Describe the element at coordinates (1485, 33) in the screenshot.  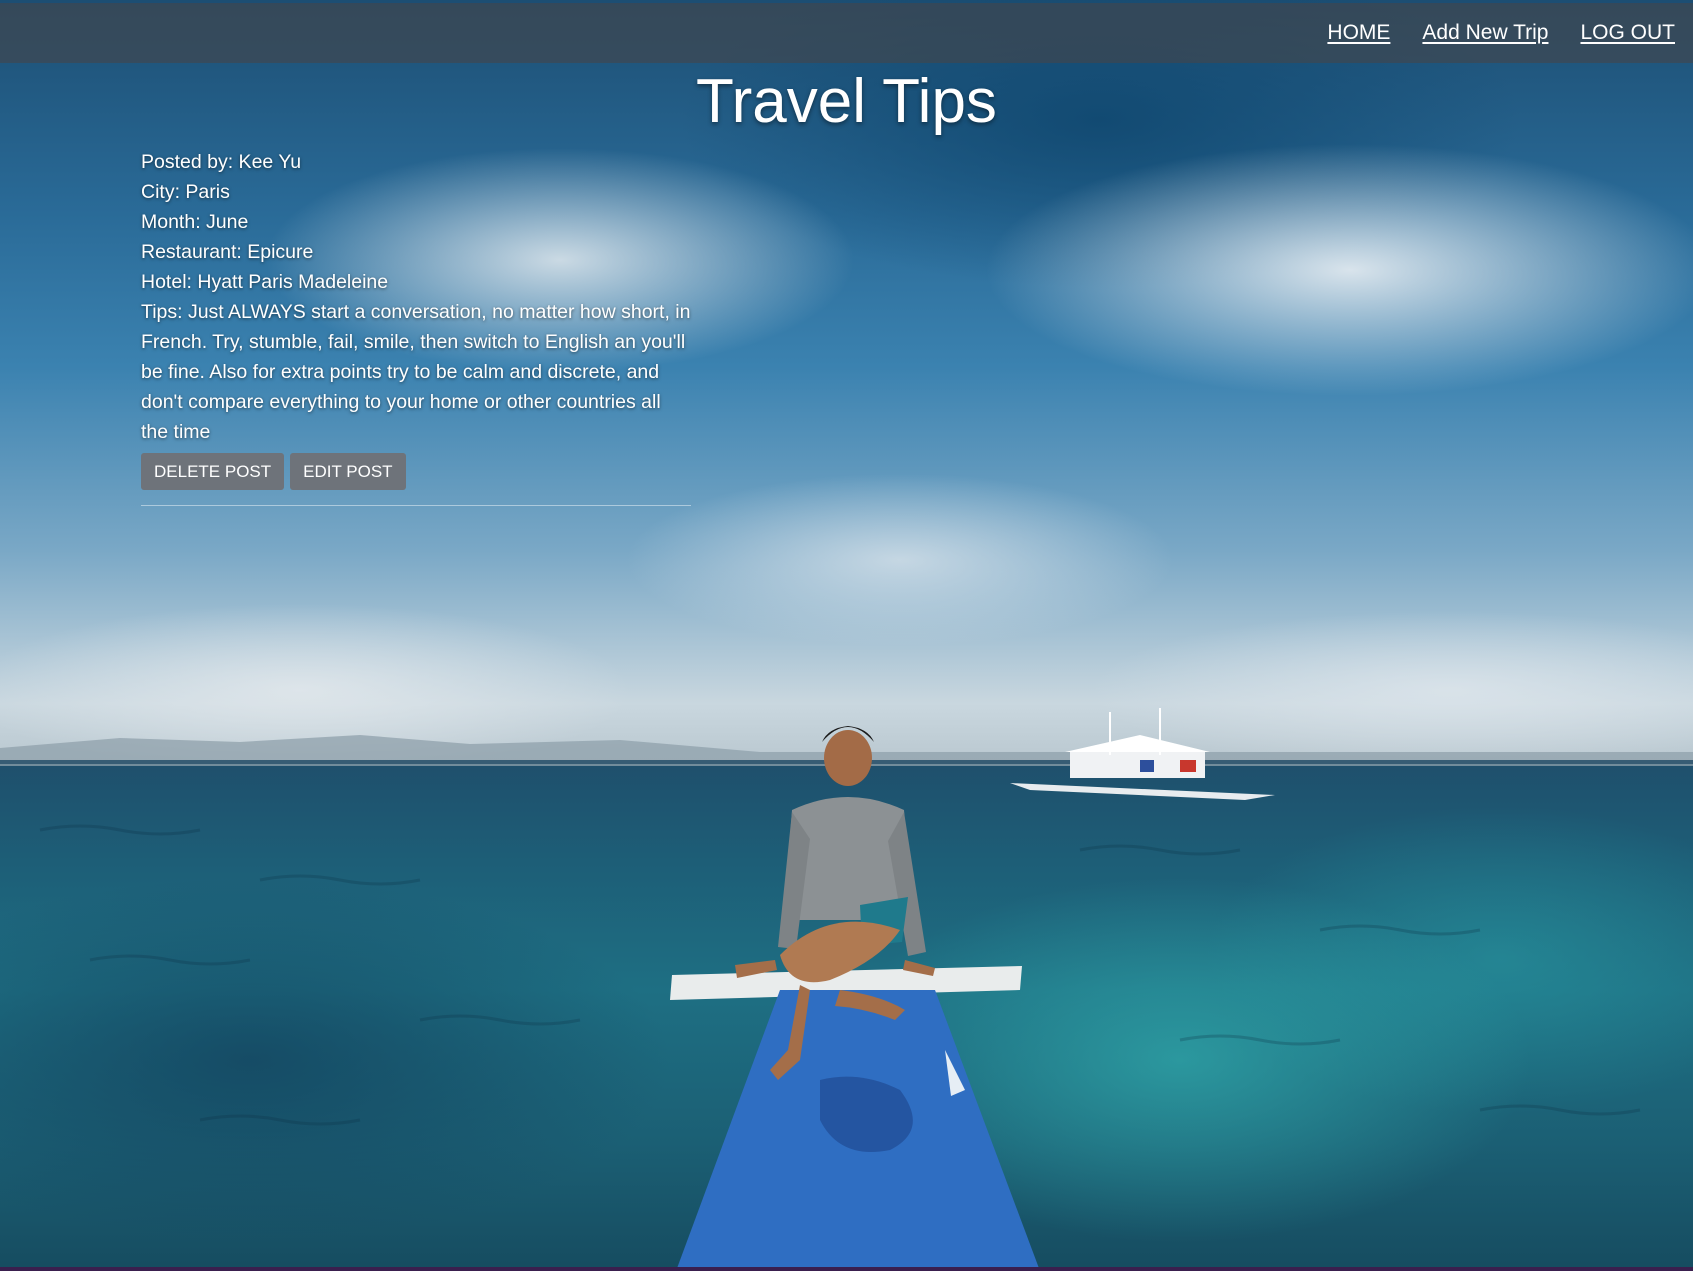
I see `nav-add-new-trip-link: Add New Trip` at that location.